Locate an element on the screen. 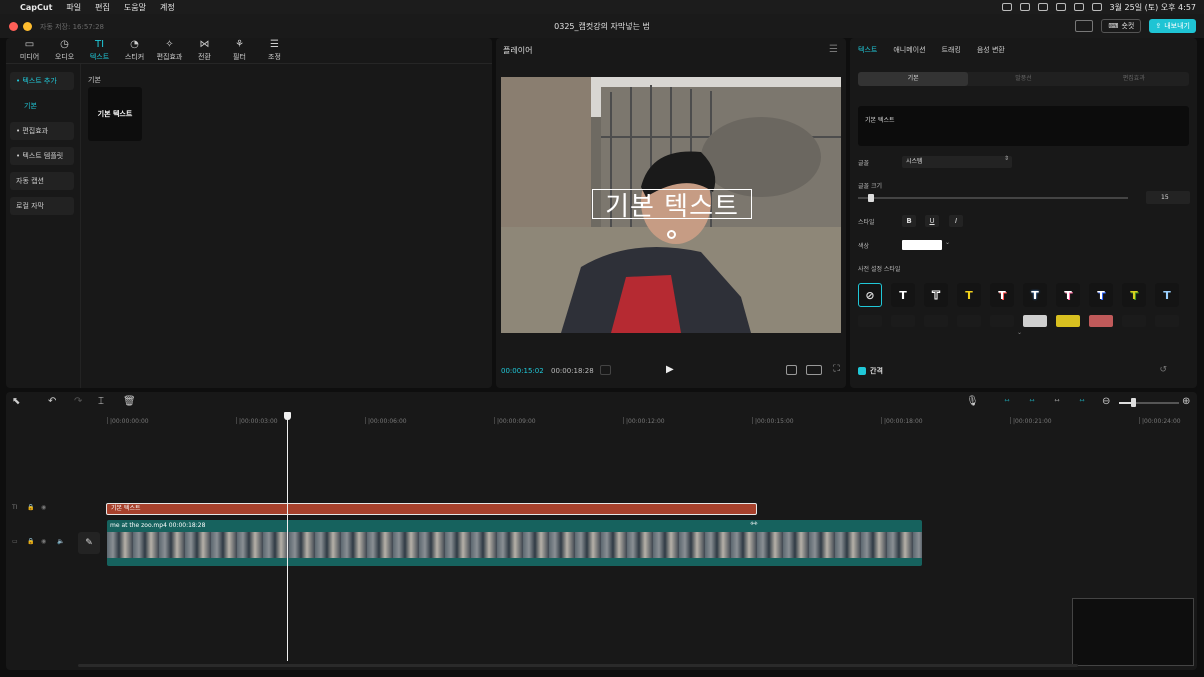  text-clip: 기본 텍스트 is located at coordinates (431, 509).